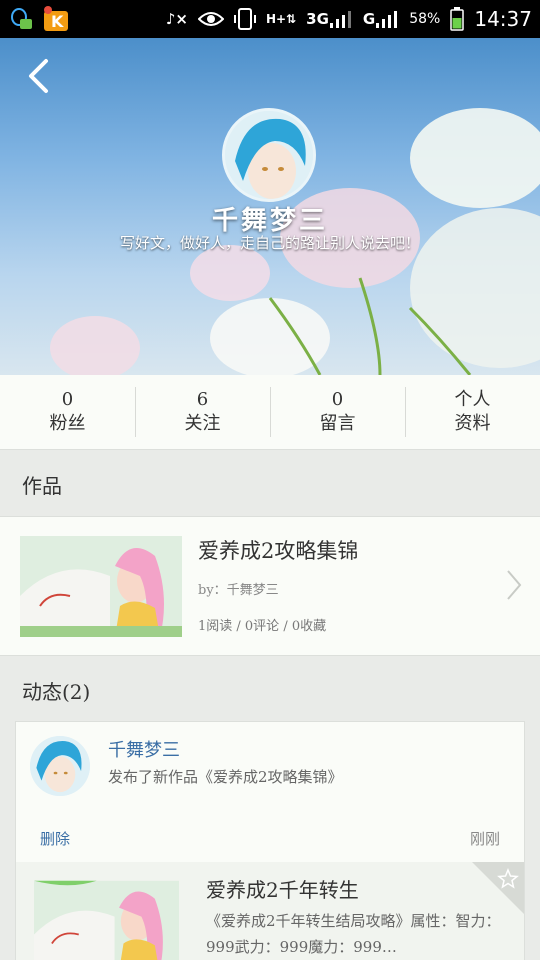 The image size is (540, 960). Describe the element at coordinates (225, 777) in the screenshot. I see `activity-description: 发布了新作品《爱养成2攻略集锦》` at that location.